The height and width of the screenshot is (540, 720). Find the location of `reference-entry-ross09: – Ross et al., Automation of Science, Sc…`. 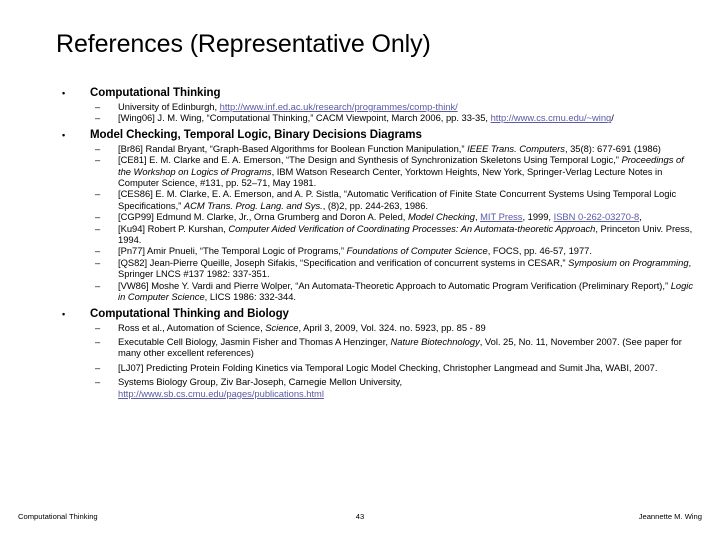

reference-entry-ross09: – Ross et al., Automation of Science, Sc… is located at coordinates (376, 327).